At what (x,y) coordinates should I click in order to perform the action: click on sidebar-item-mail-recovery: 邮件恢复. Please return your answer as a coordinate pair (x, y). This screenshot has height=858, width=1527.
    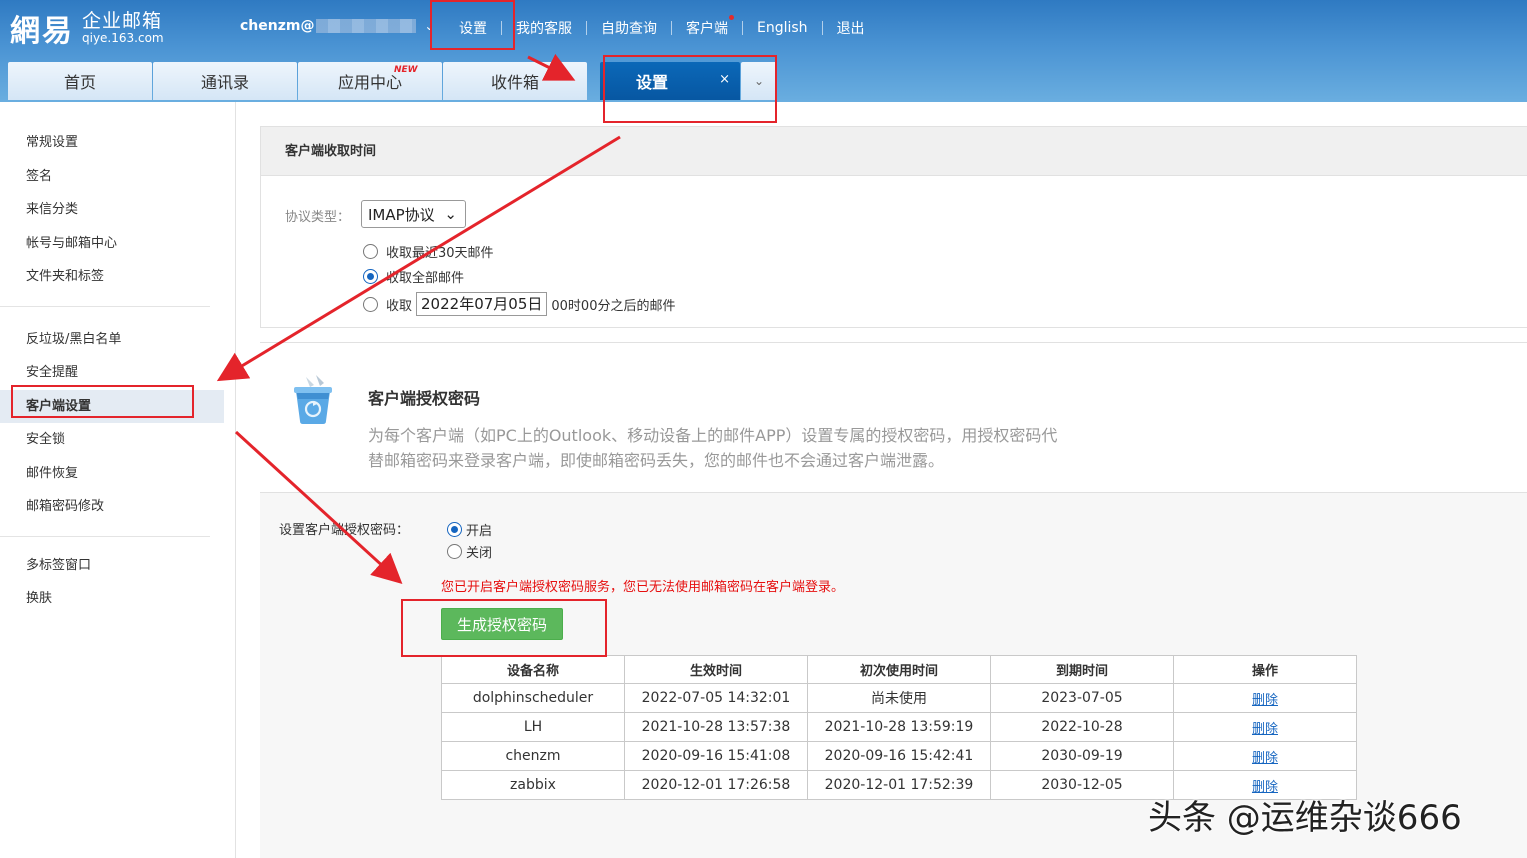
    Looking at the image, I should click on (112, 474).